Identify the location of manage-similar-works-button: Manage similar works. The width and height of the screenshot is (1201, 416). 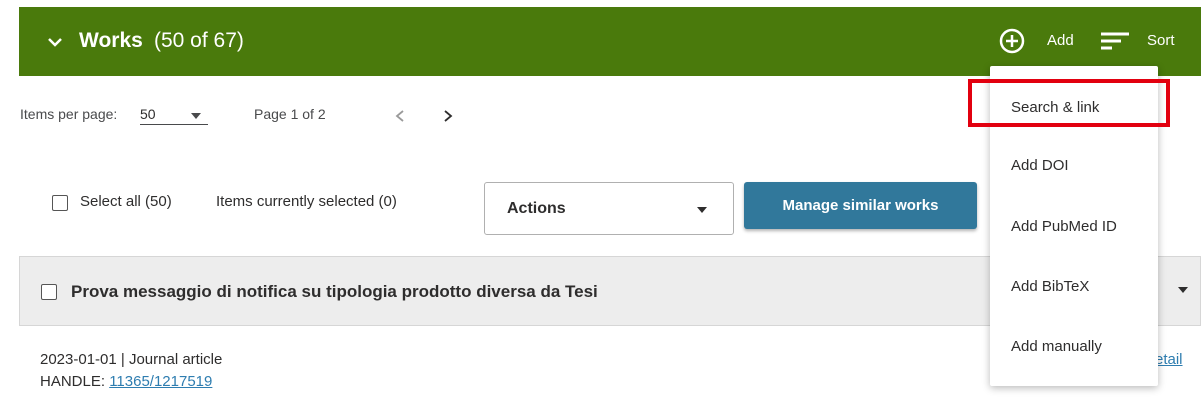
(860, 205).